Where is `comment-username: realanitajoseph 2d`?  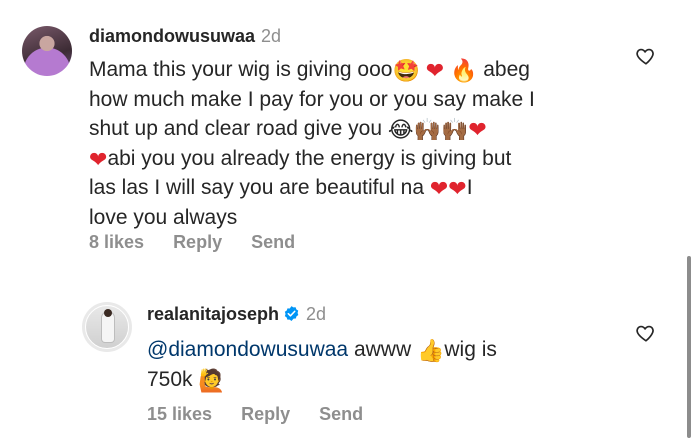
comment-username: realanitajoseph 2d is located at coordinates (236, 314).